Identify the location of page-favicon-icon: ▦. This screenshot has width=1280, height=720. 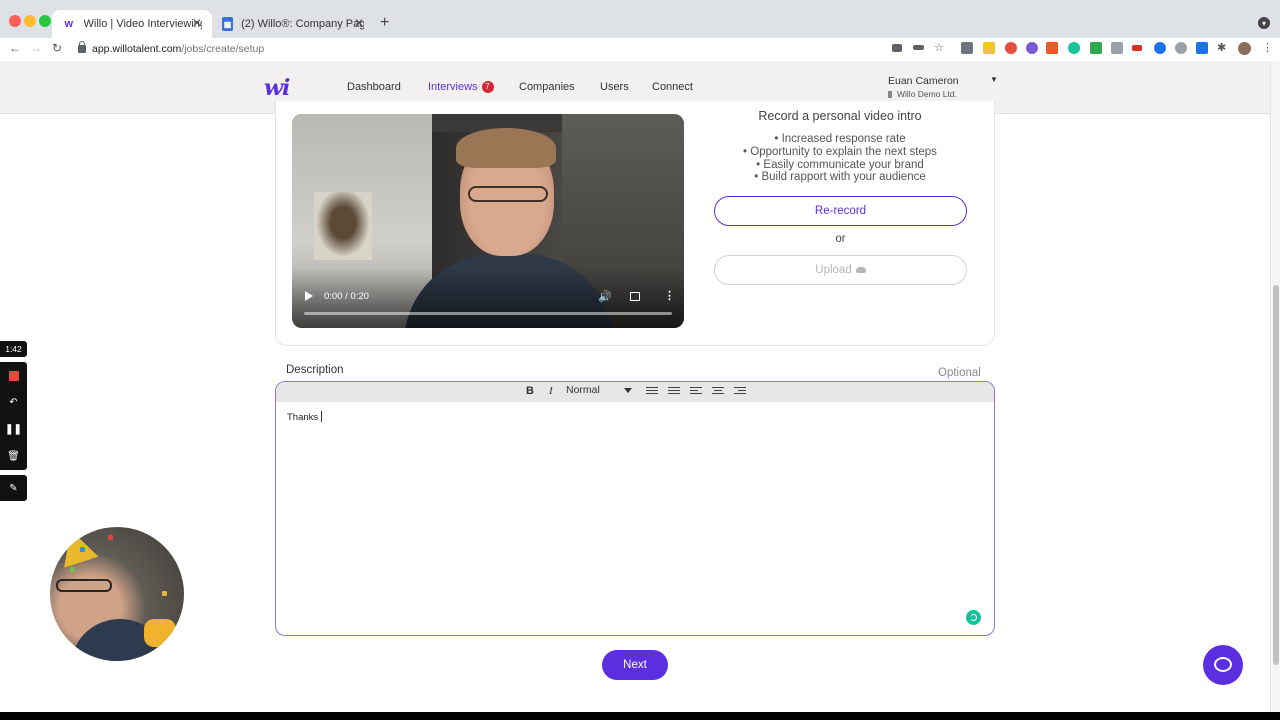
(228, 24).